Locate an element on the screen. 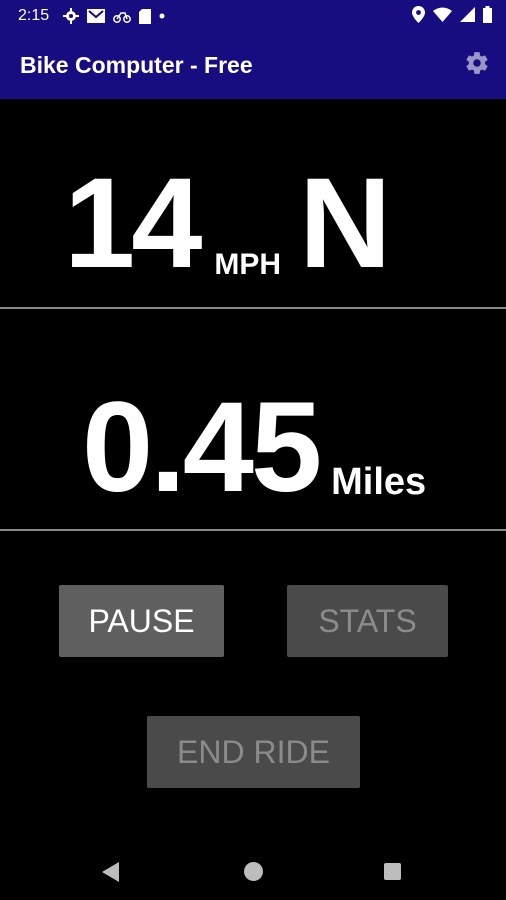 Image resolution: width=506 pixels, height=900 pixels. status-system-icons is located at coordinates (452, 14).